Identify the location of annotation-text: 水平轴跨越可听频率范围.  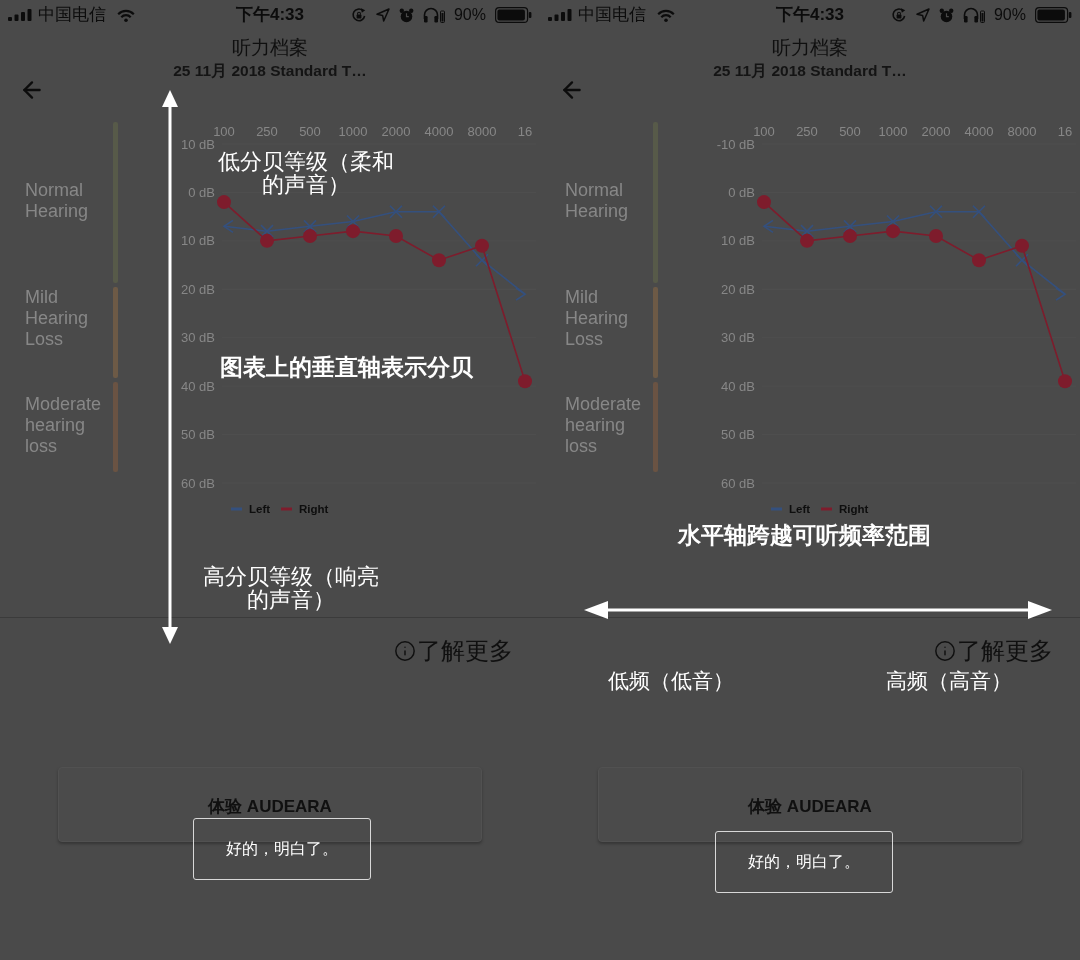
(804, 535).